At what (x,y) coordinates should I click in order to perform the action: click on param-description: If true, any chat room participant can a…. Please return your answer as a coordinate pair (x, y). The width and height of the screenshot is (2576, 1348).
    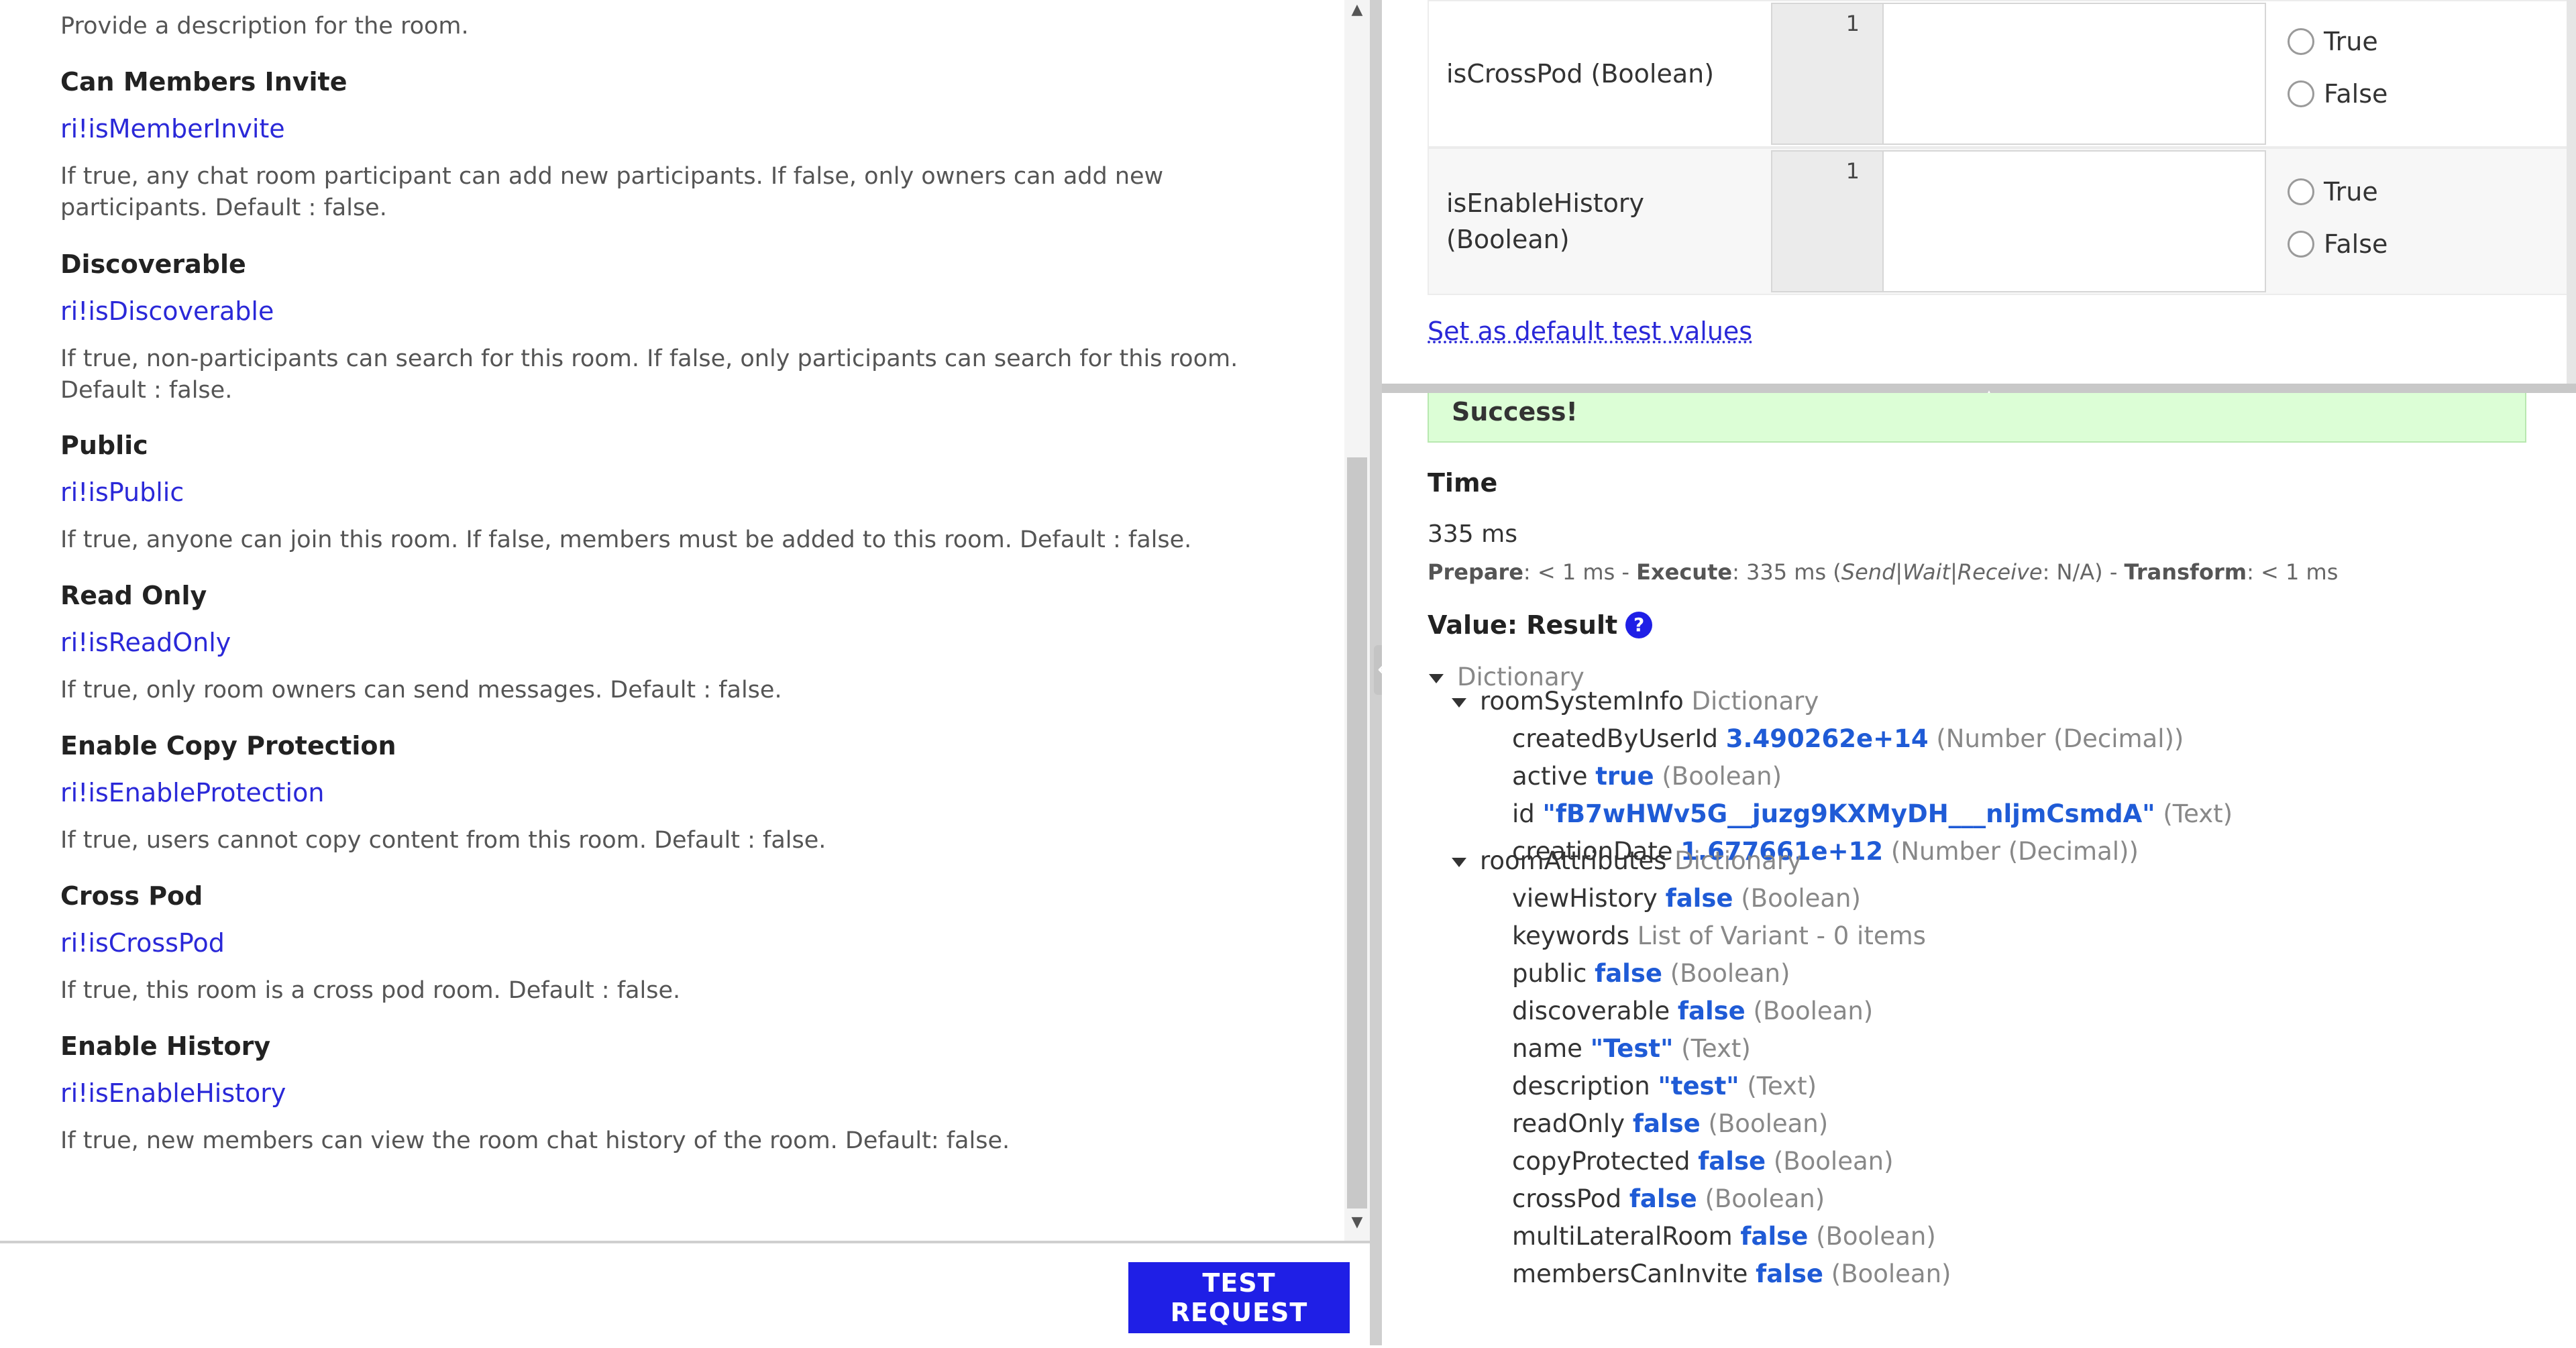
    Looking at the image, I should click on (612, 192).